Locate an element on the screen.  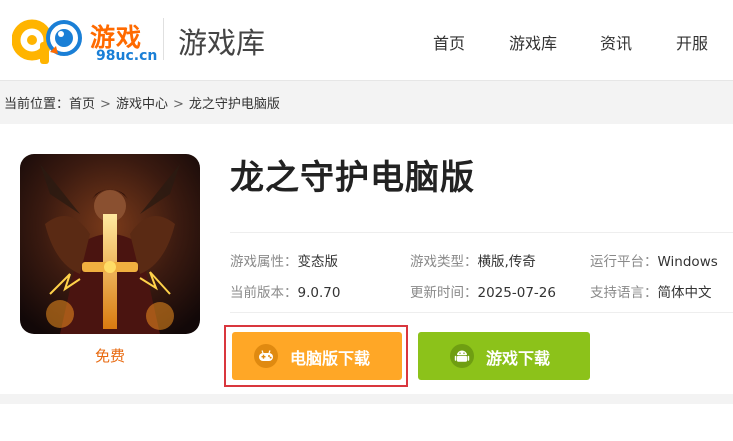
game-title: 龙之守护电脑版 is located at coordinates (352, 178).